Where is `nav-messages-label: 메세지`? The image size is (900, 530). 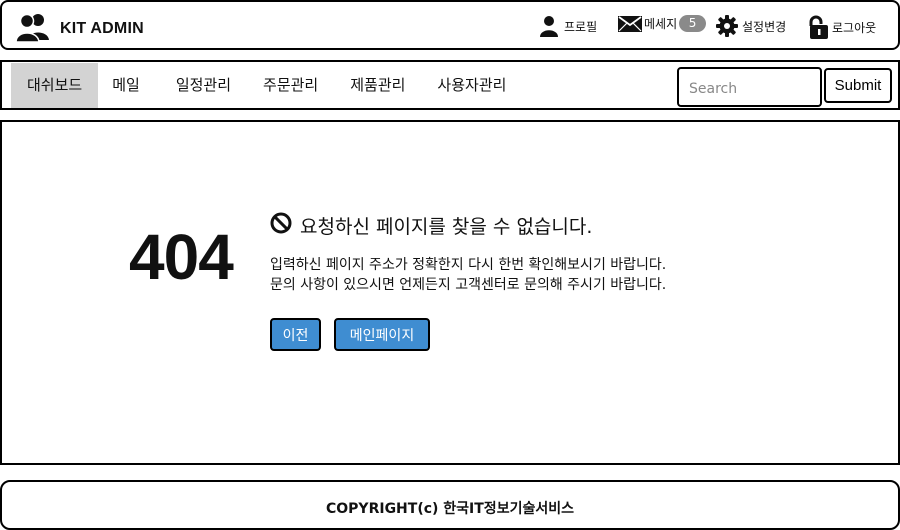 nav-messages-label: 메세지 is located at coordinates (661, 24).